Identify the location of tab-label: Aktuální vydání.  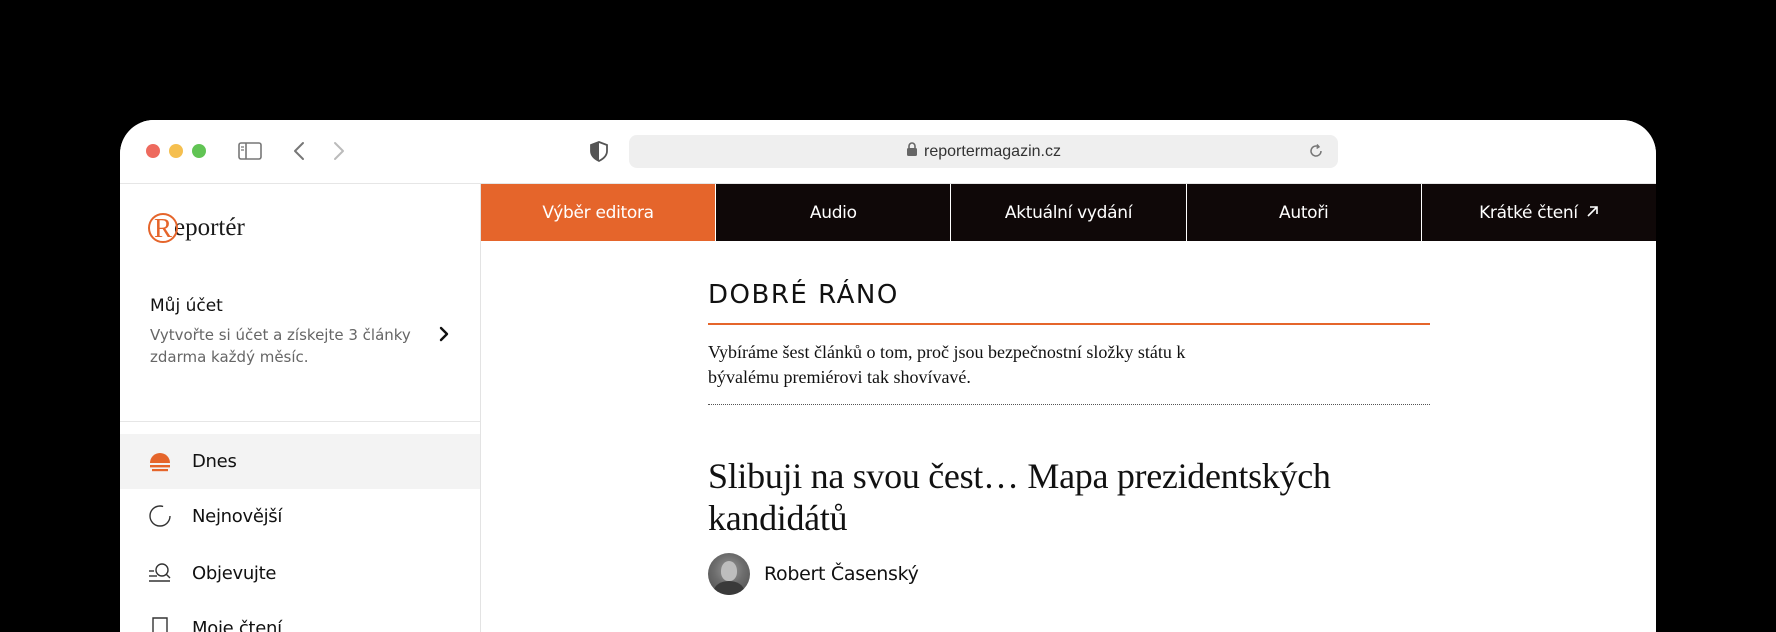
(1068, 212).